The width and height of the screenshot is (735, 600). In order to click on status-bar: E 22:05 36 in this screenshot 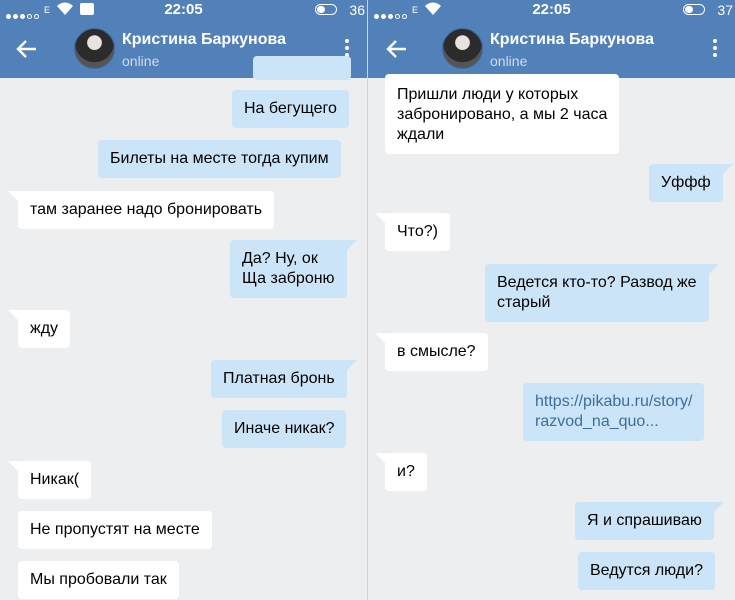, I will do `click(183, 10)`.